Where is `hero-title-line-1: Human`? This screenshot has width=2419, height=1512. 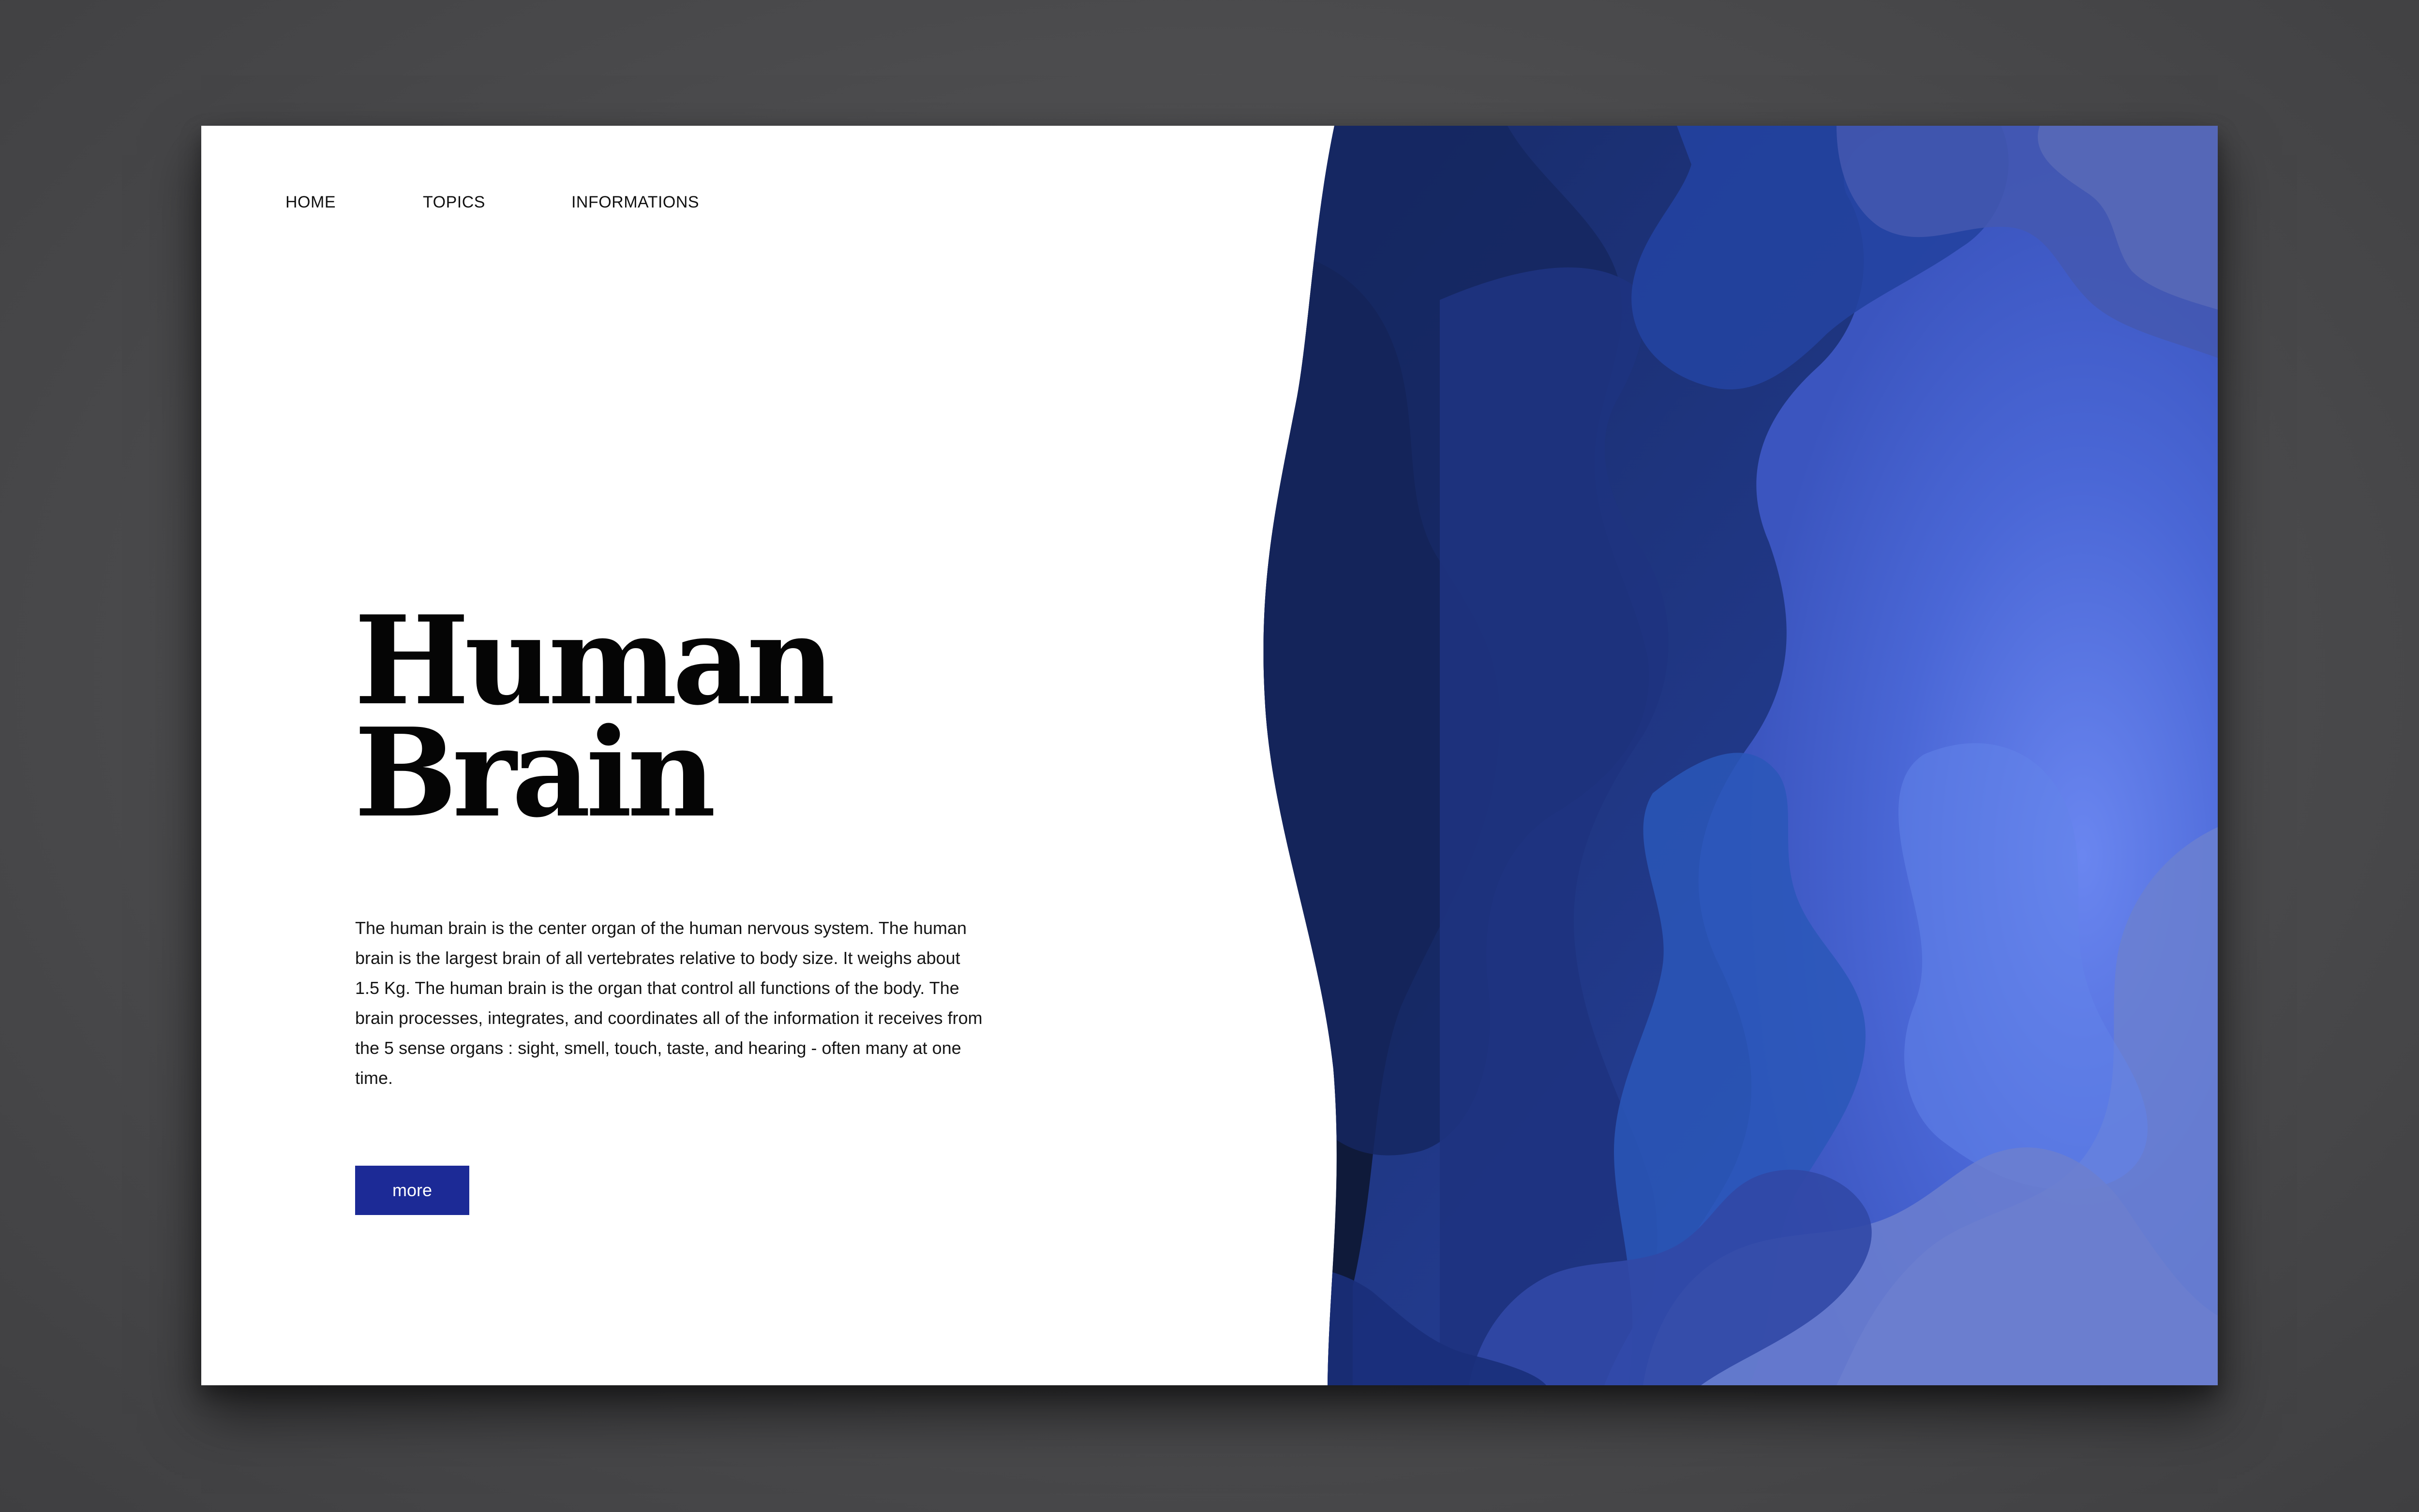 hero-title-line-1: Human is located at coordinates (595, 660).